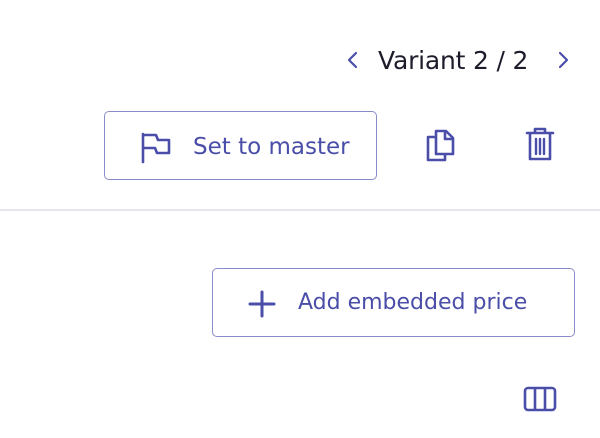 The height and width of the screenshot is (438, 600). What do you see at coordinates (563, 60) in the screenshot?
I see `chevron-right-icon` at bounding box center [563, 60].